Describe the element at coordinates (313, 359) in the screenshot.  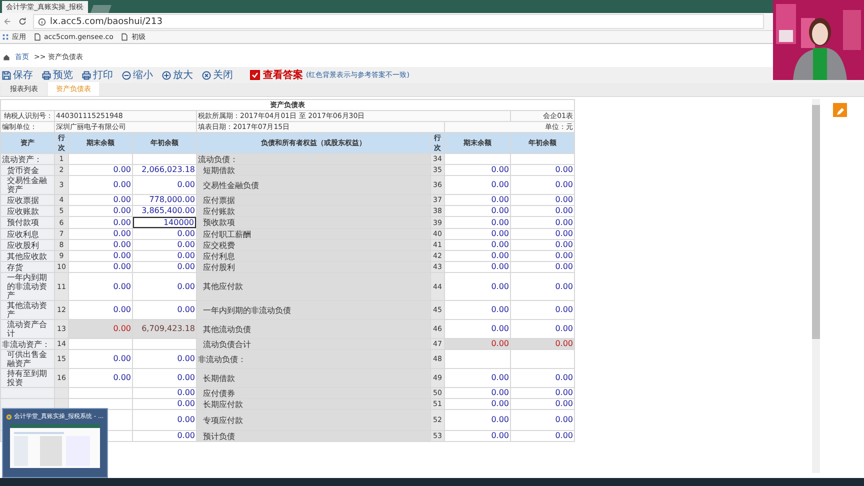
I see `row-label: 非流动负债：` at that location.